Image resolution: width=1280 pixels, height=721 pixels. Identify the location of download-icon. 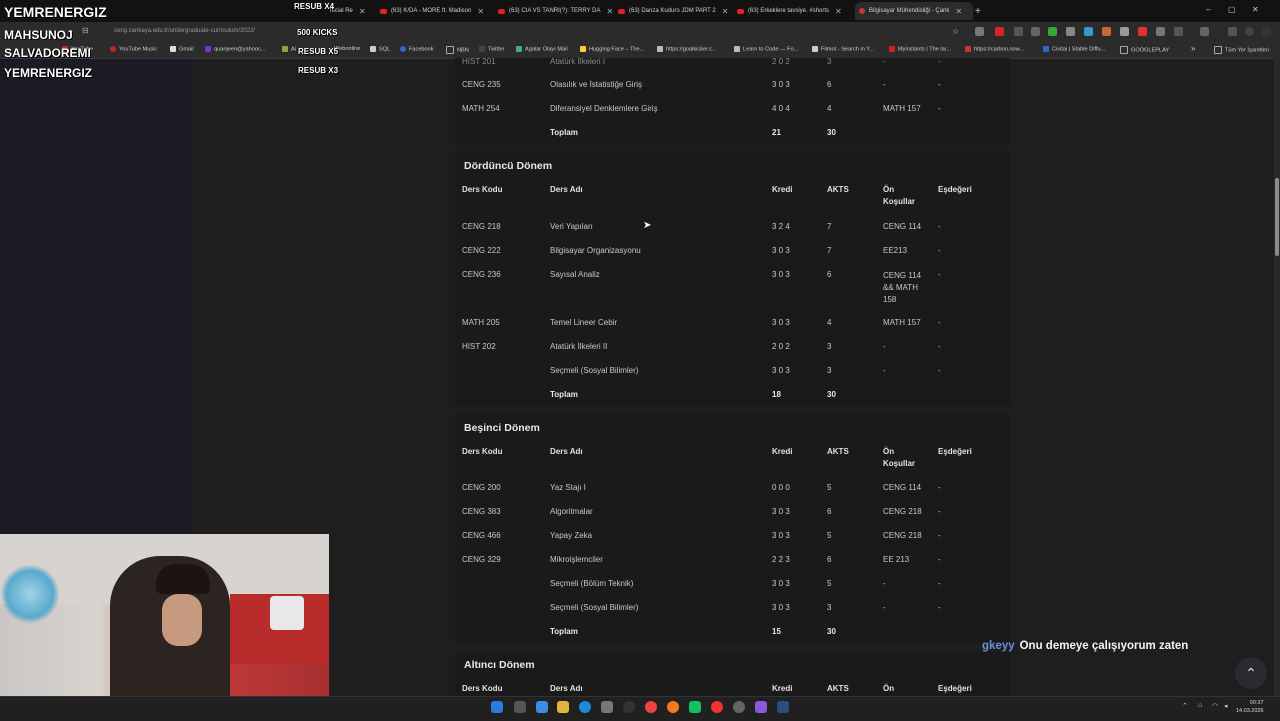
(1204, 31).